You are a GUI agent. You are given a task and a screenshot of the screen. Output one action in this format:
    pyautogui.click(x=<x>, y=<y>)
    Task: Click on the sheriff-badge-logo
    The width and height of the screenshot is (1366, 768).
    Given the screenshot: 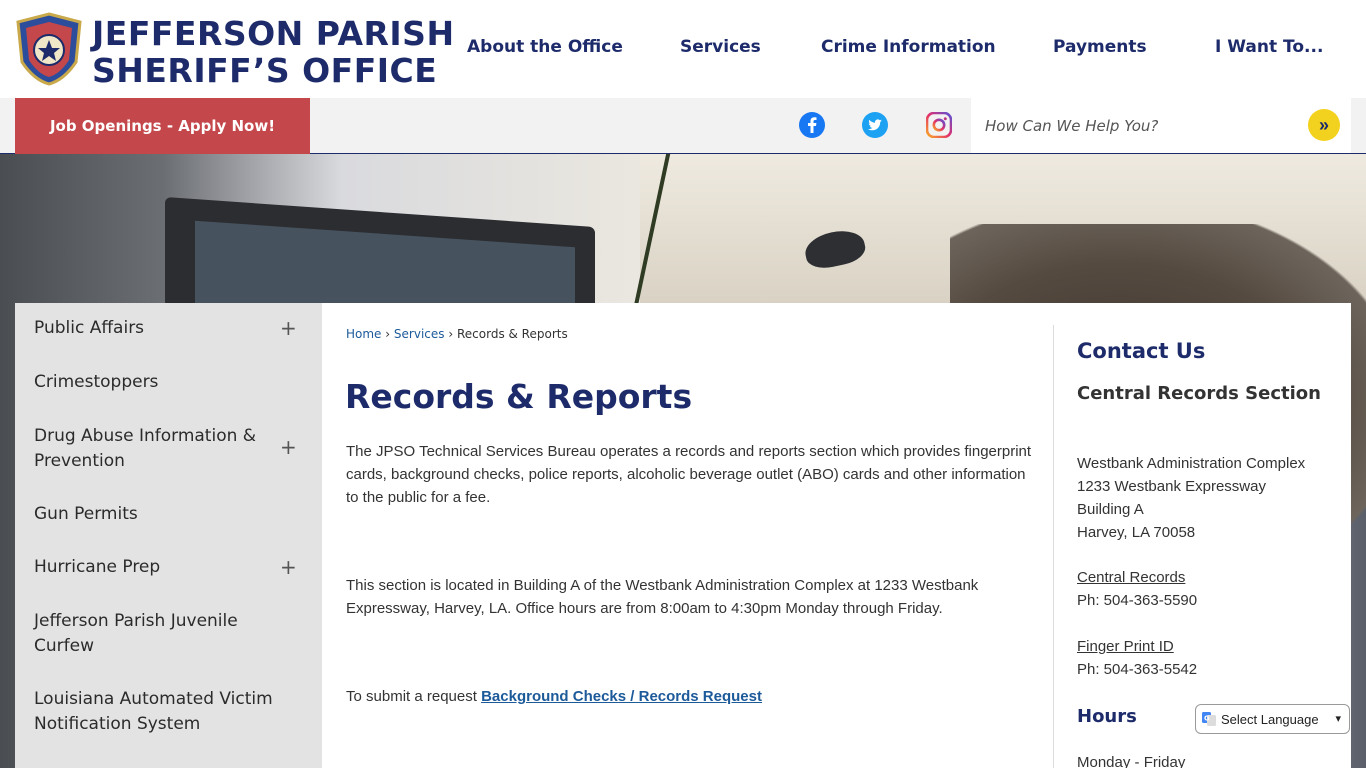 What is the action you would take?
    pyautogui.click(x=49, y=49)
    